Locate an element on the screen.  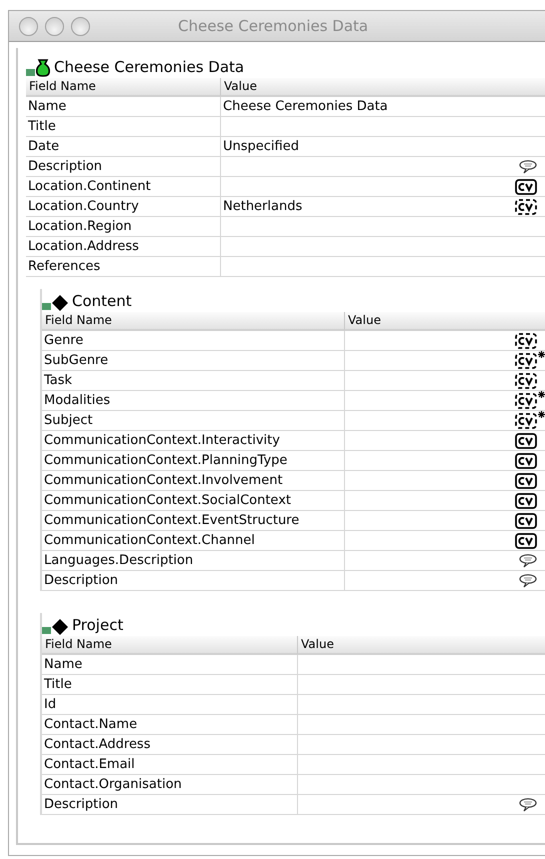
field-name-cell: CommunicationContext.Involvement is located at coordinates (193, 481).